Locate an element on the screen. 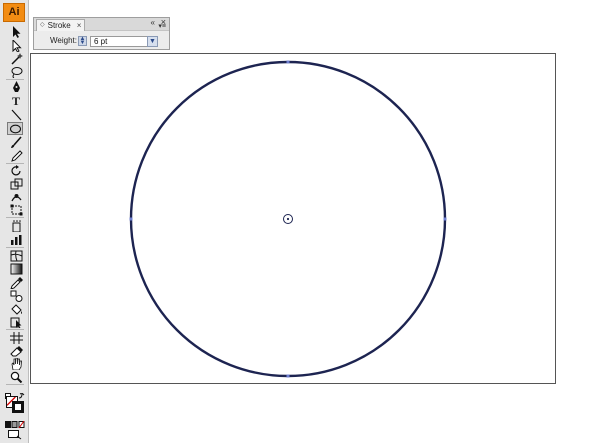 The image size is (600, 445). column-graph-tool-icon is located at coordinates (16, 240).